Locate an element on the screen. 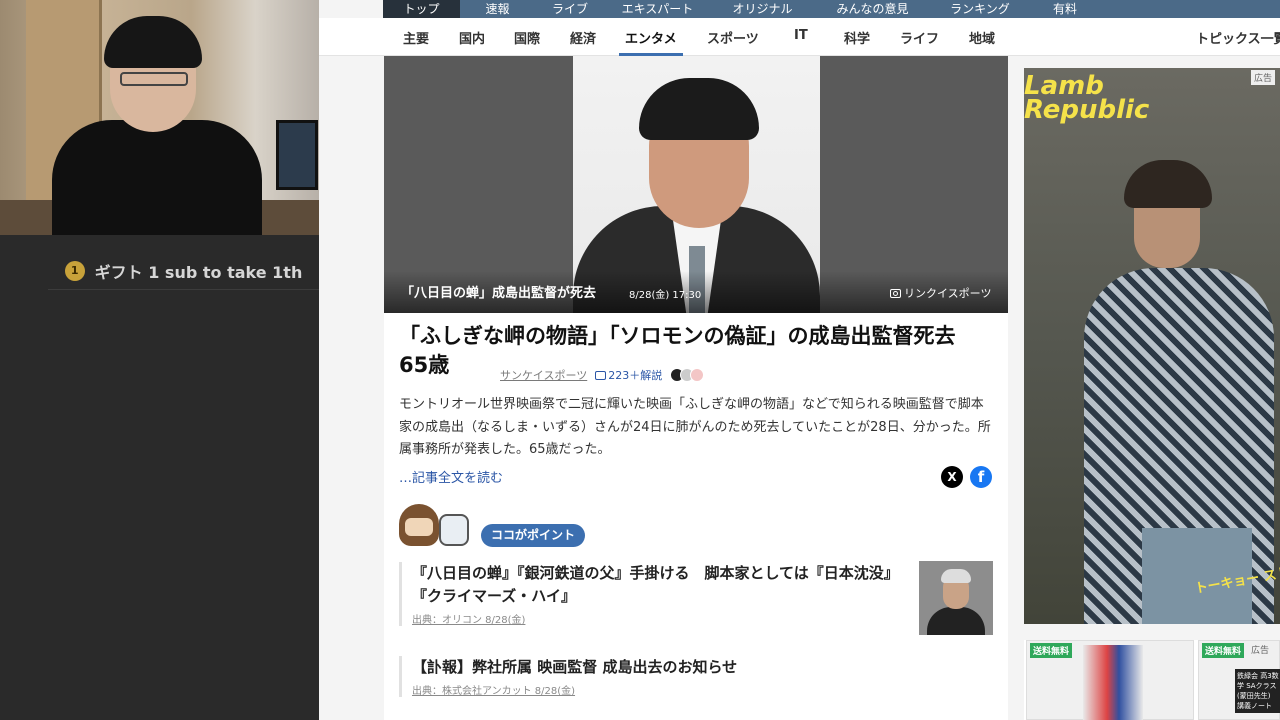  ad-model-hair is located at coordinates (1168, 184).